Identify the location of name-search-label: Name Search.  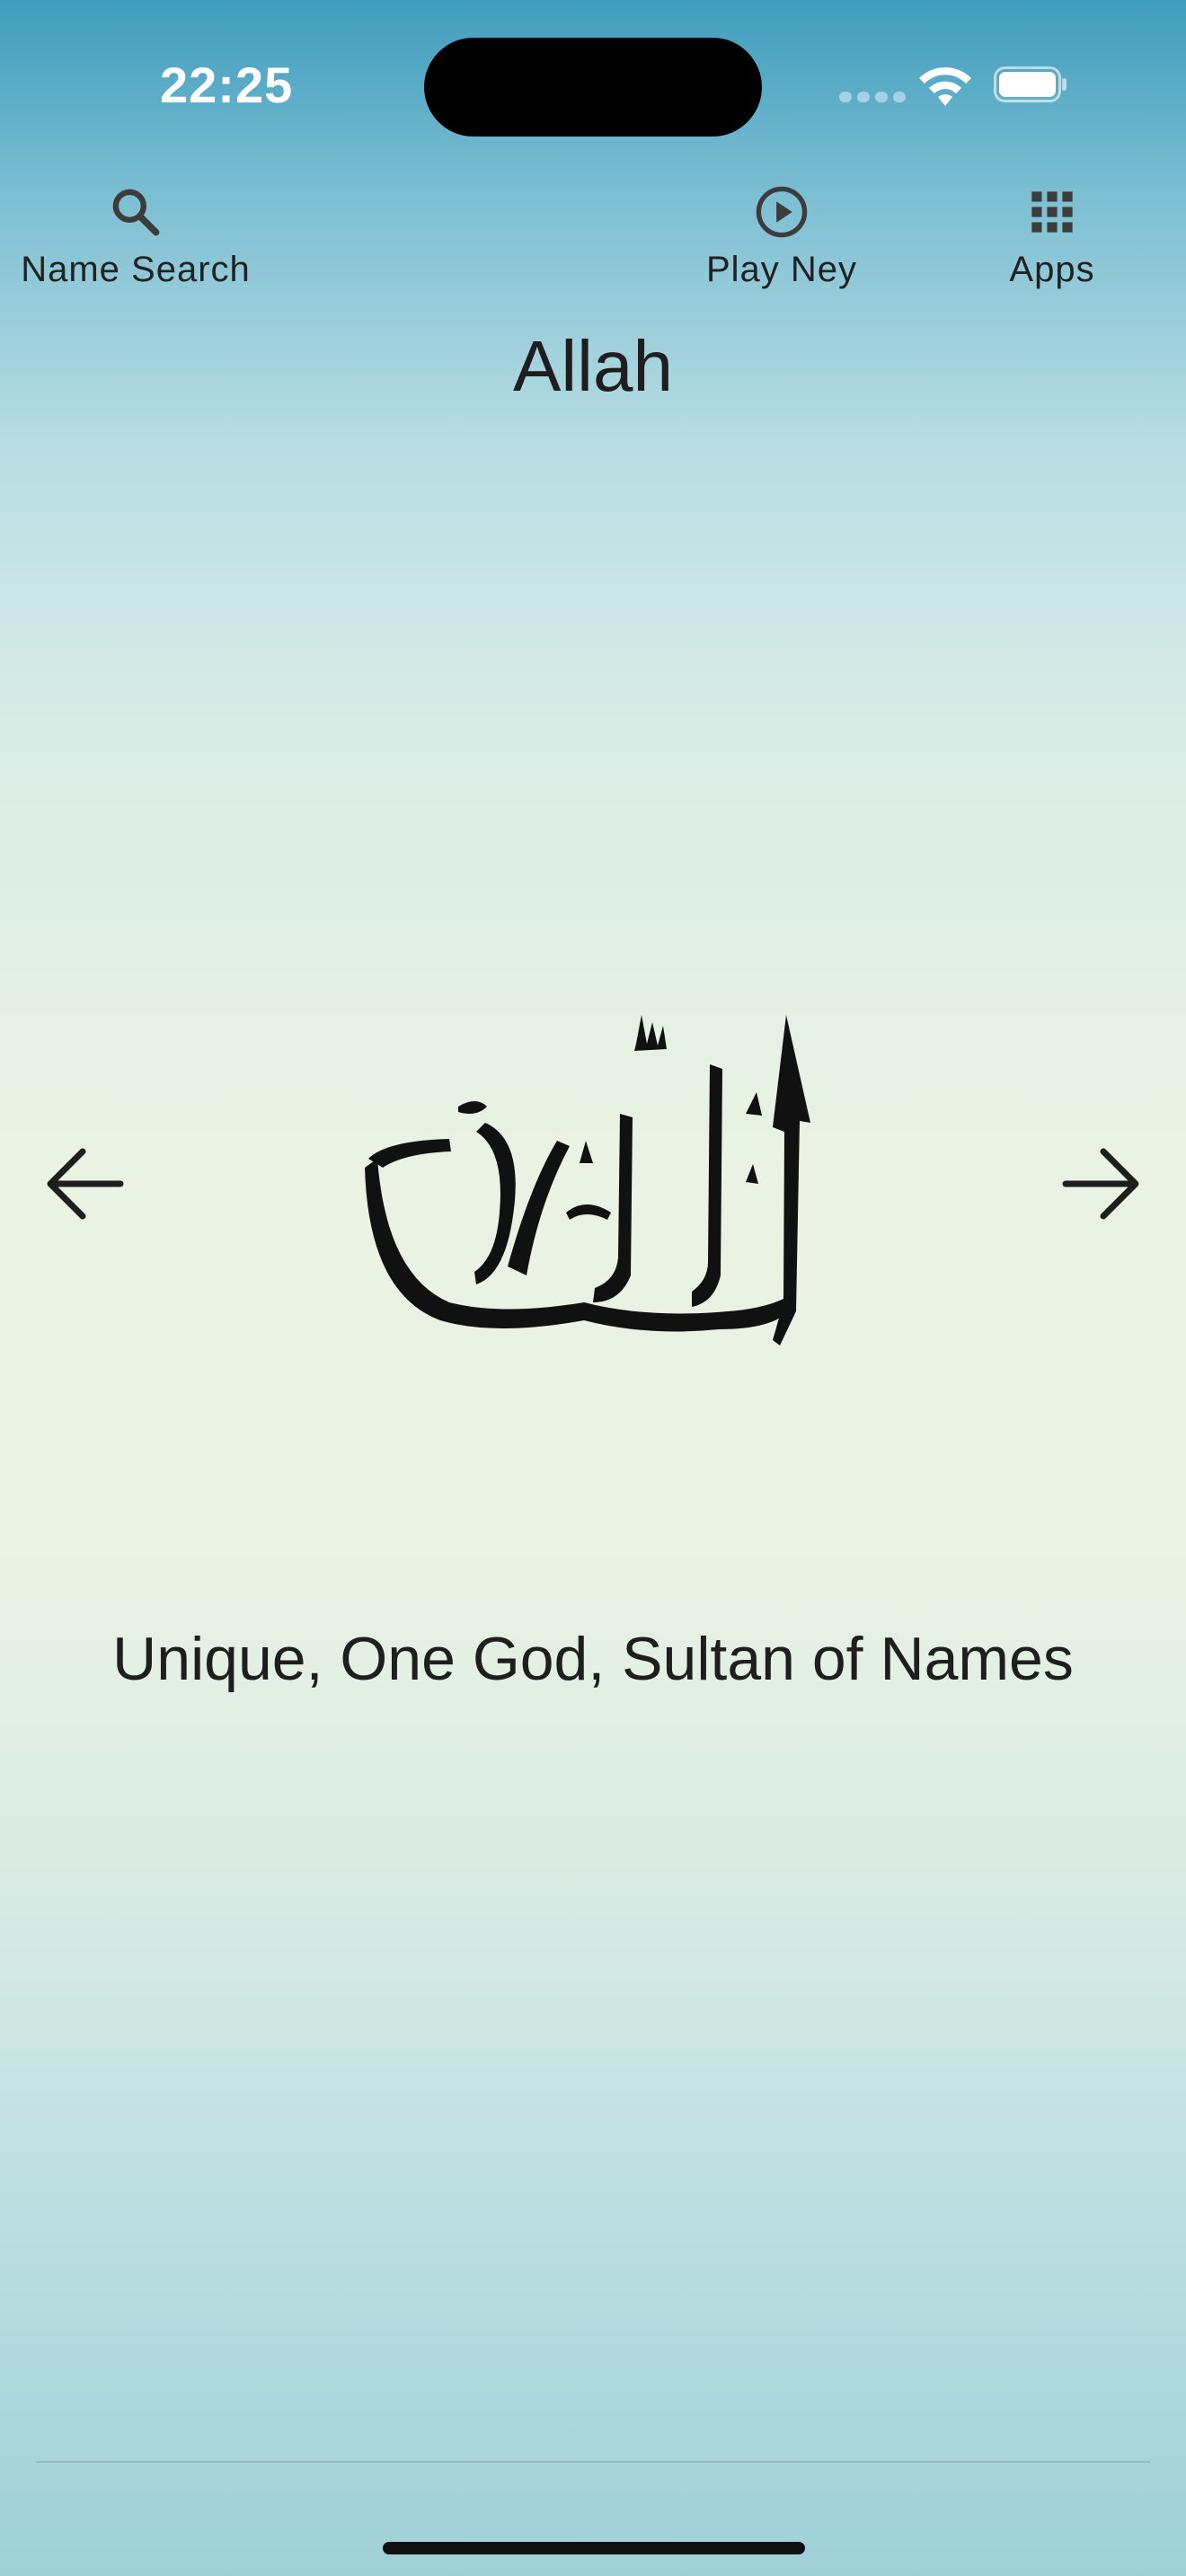
(136, 269).